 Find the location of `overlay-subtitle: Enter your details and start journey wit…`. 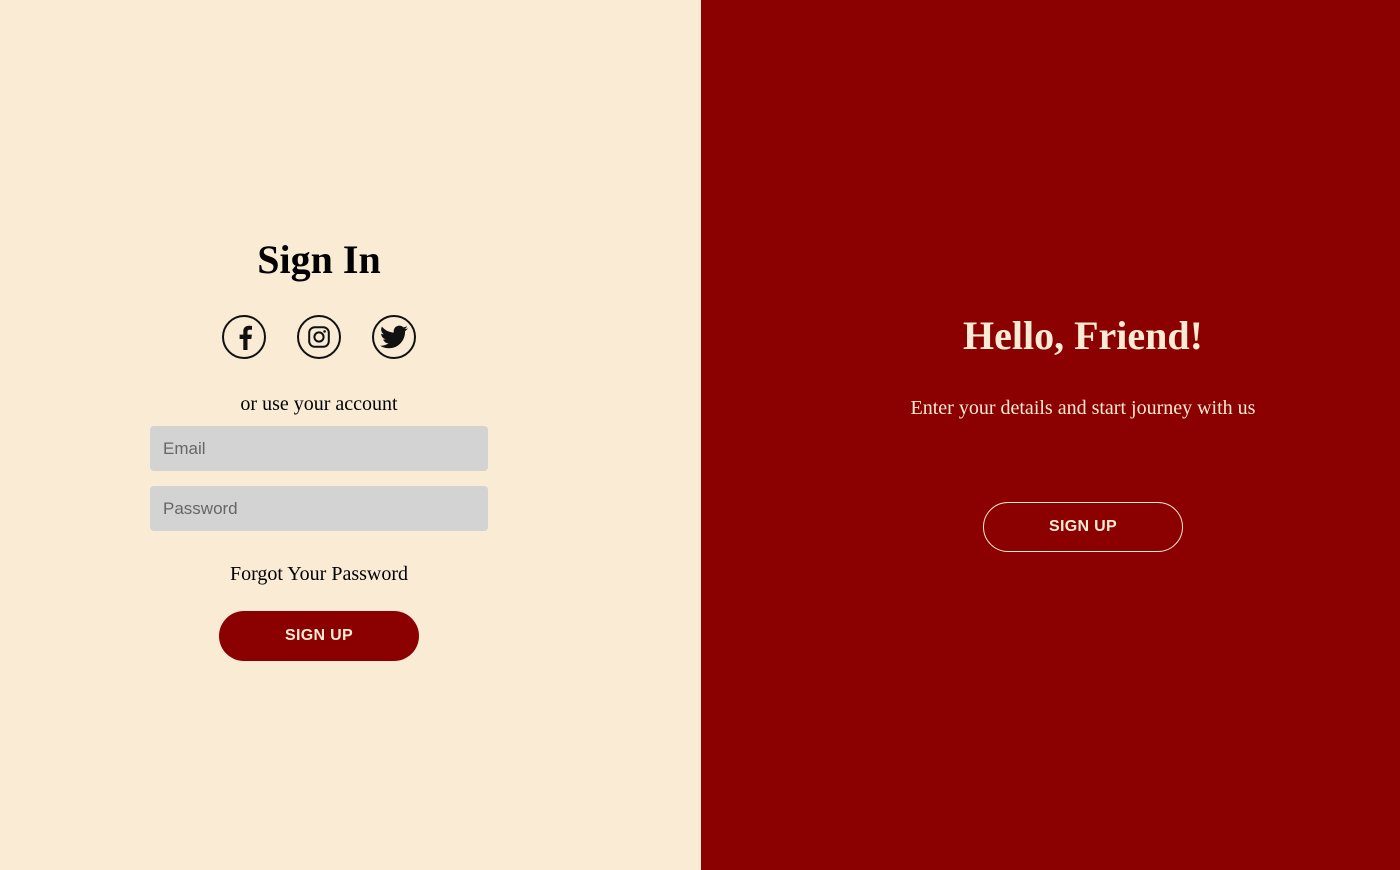

overlay-subtitle: Enter your details and start journey wit… is located at coordinates (1083, 408).